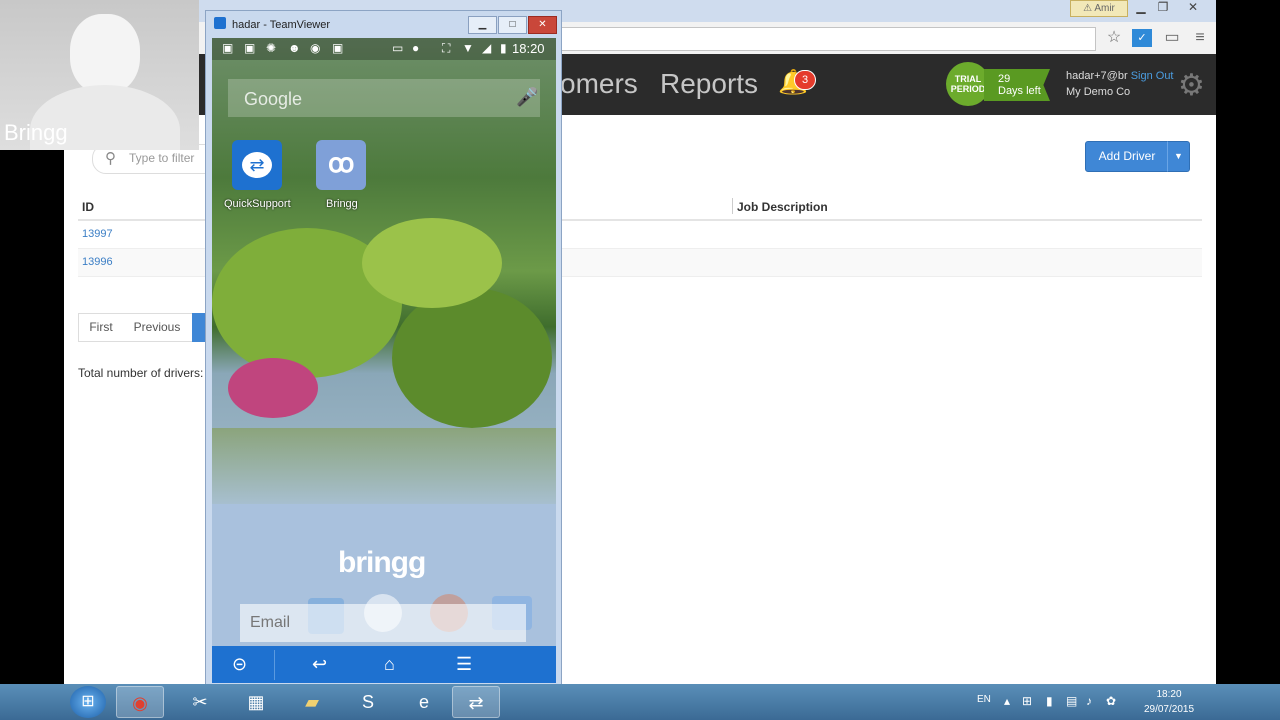  I want to click on location-icon: ●, so click(416, 48).